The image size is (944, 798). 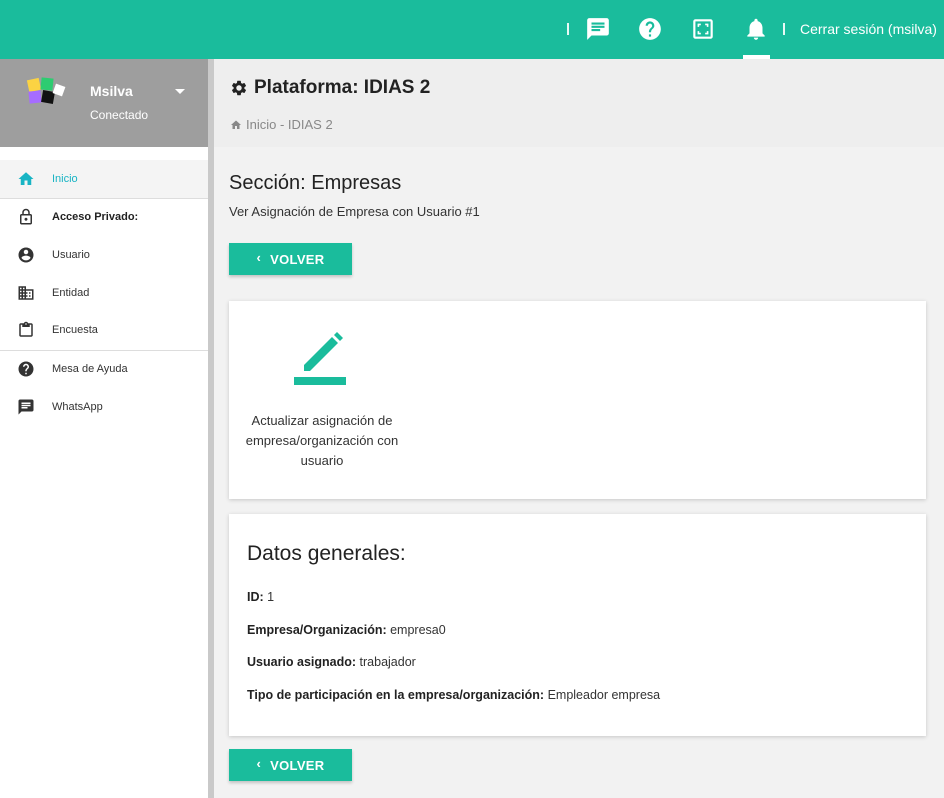 What do you see at coordinates (322, 359) in the screenshot?
I see `edit-icon` at bounding box center [322, 359].